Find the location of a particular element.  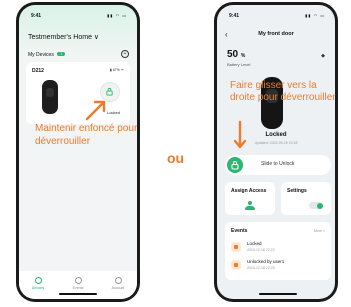

battery-unit: % is located at coordinates (243, 56).